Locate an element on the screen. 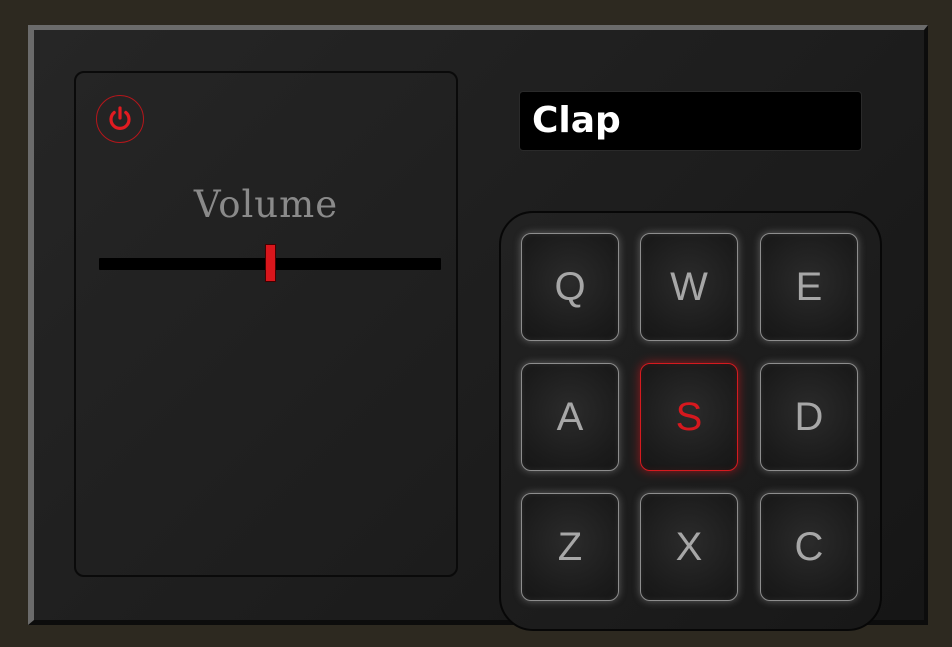 The height and width of the screenshot is (647, 952). drum-pad-q: Q is located at coordinates (570, 287).